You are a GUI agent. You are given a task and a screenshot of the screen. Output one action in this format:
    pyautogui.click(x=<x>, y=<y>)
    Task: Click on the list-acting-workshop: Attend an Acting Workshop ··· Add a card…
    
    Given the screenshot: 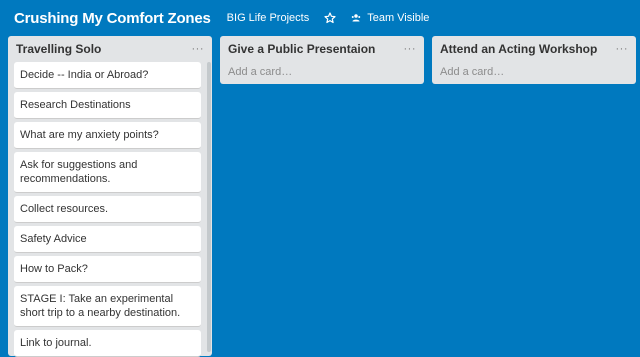 What is the action you would take?
    pyautogui.click(x=534, y=60)
    